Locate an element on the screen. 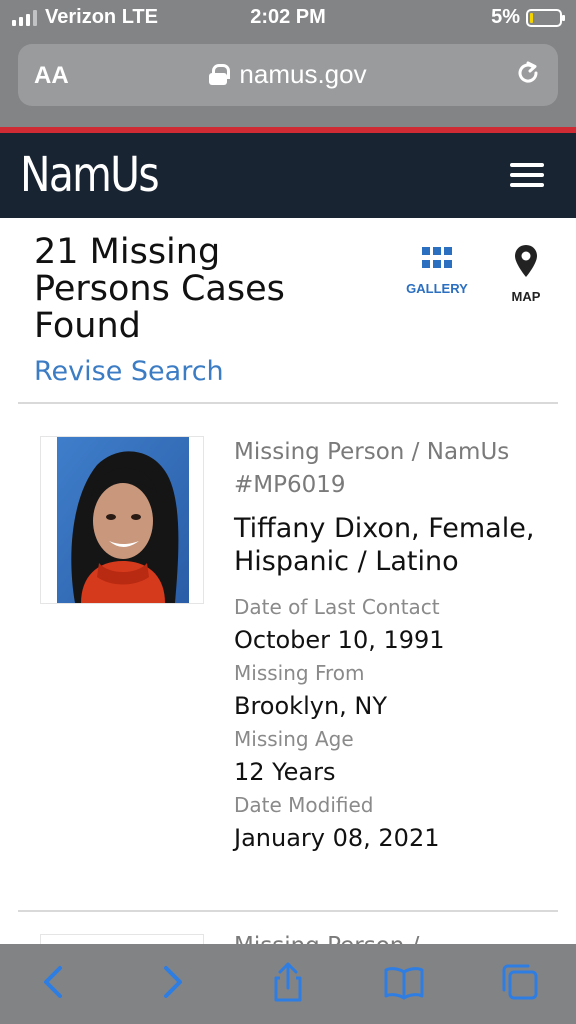 The image size is (576, 1024). field-label: Missing Age is located at coordinates (294, 739).